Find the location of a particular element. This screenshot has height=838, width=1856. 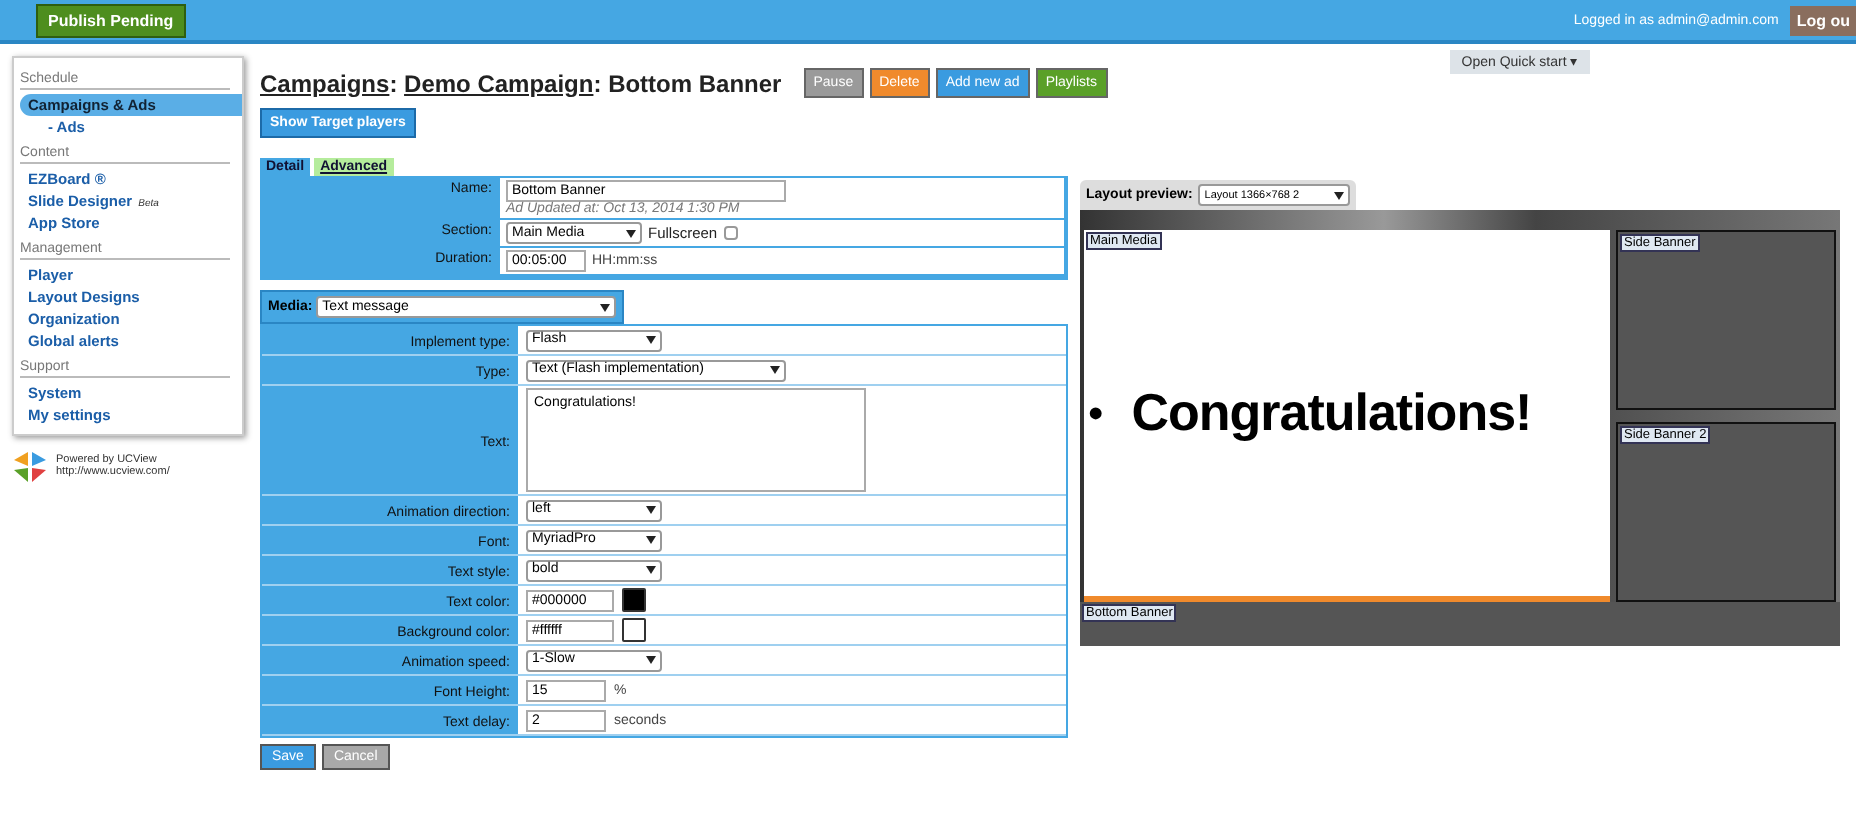

logo-icon is located at coordinates (30, 466).